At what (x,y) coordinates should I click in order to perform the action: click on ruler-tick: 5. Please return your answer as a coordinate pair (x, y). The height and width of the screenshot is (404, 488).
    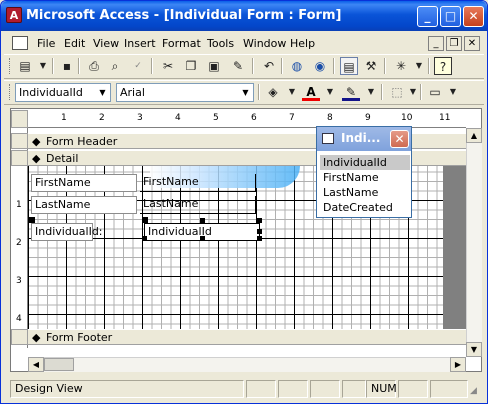
    Looking at the image, I should click on (216, 118).